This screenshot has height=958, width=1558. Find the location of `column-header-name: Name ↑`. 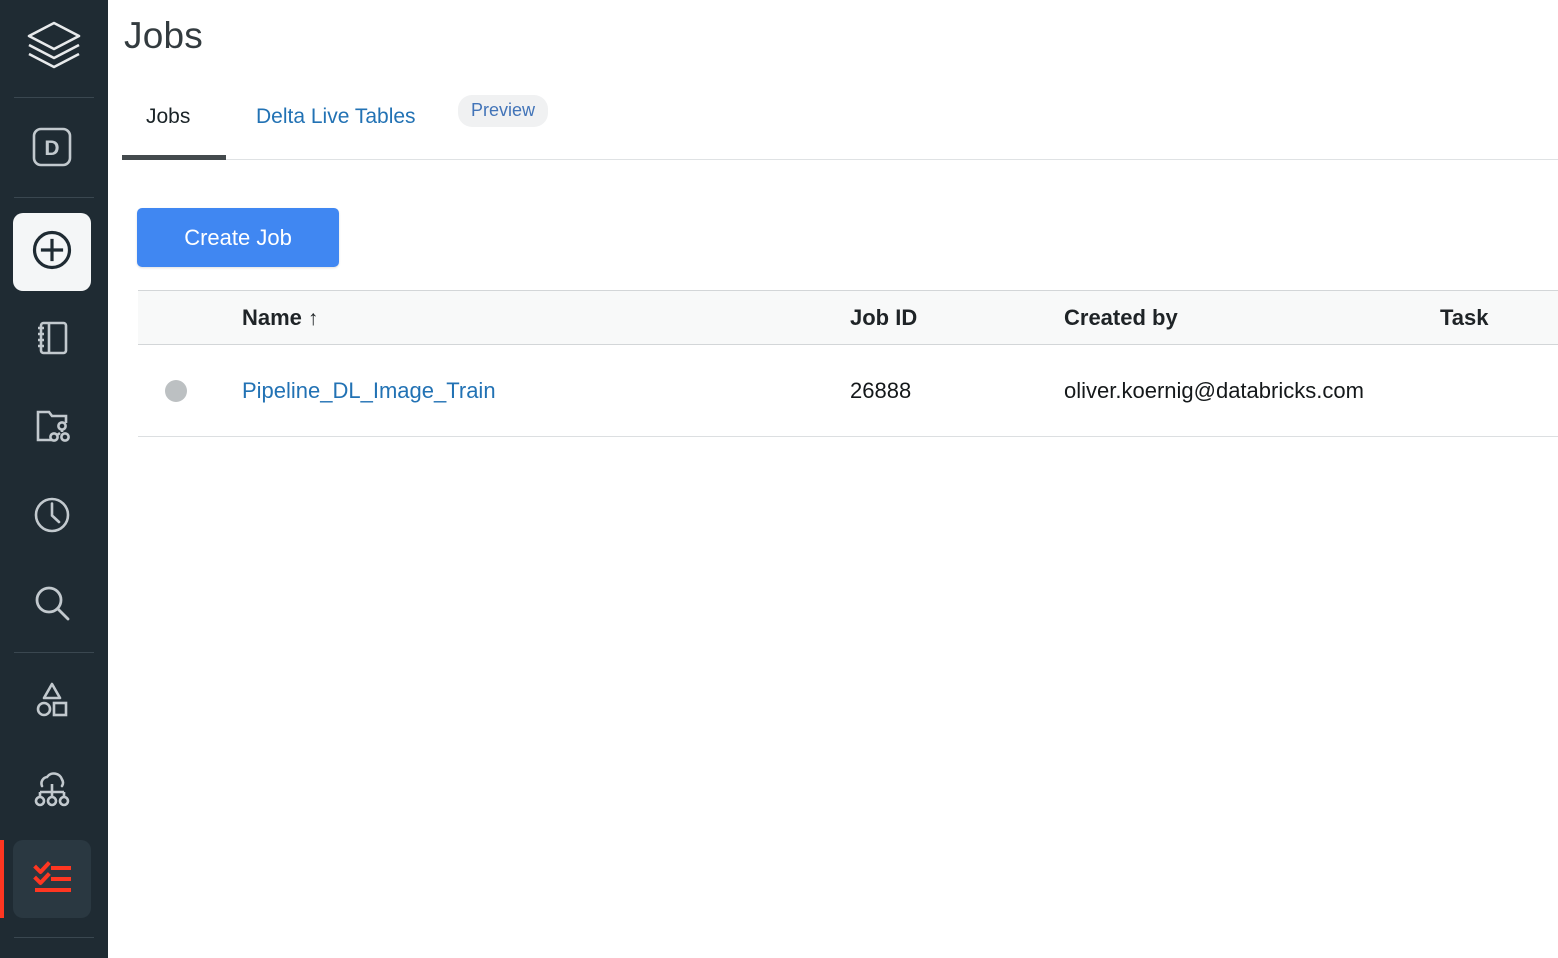

column-header-name: Name ↑ is located at coordinates (546, 317).